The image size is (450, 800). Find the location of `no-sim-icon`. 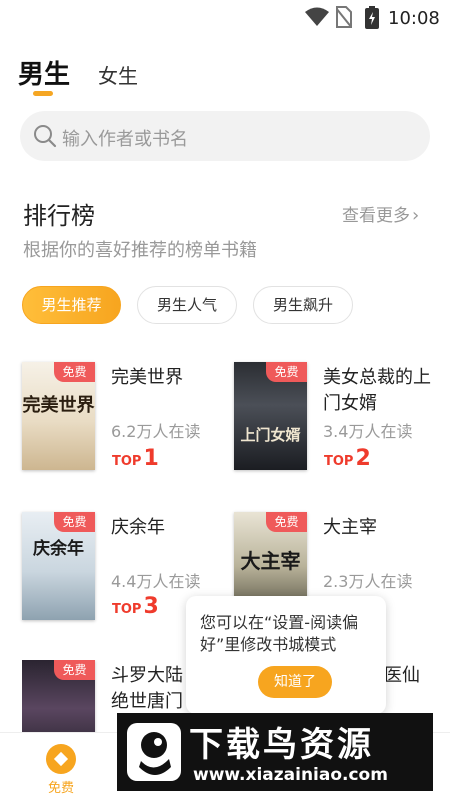

no-sim-icon is located at coordinates (344, 17).